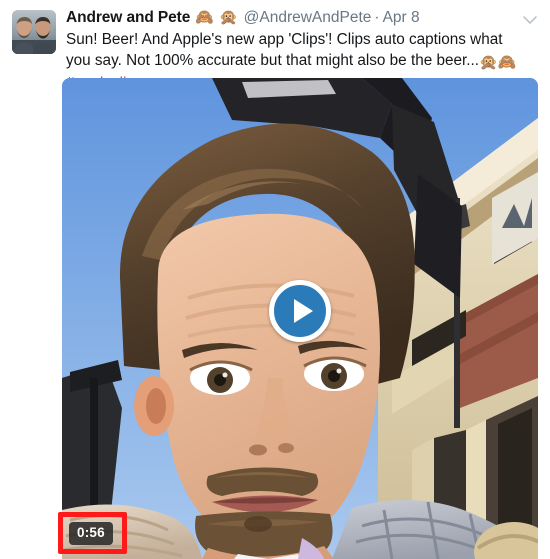  What do you see at coordinates (401, 17) in the screenshot?
I see `tweet-date: Apr 8` at bounding box center [401, 17].